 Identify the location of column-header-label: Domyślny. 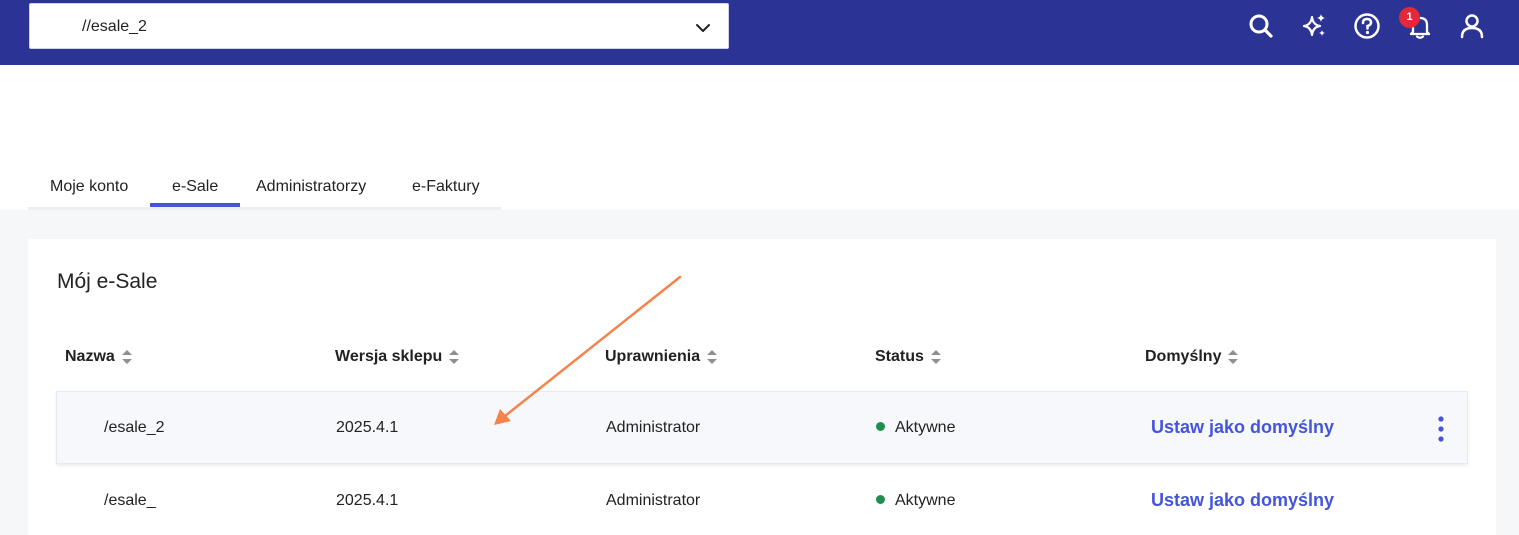
(1183, 357).